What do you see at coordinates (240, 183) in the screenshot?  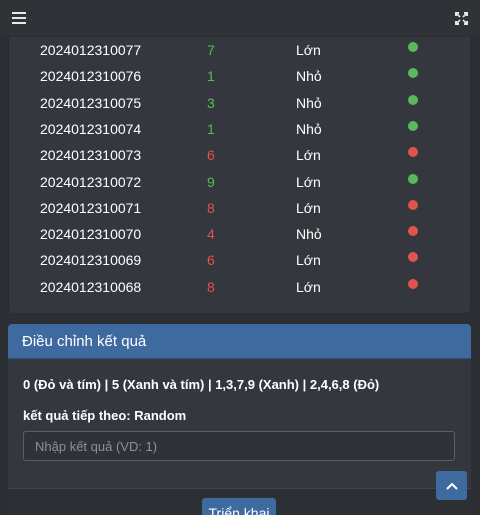 I see `result-row: 2024012310072 9 Lớn` at bounding box center [240, 183].